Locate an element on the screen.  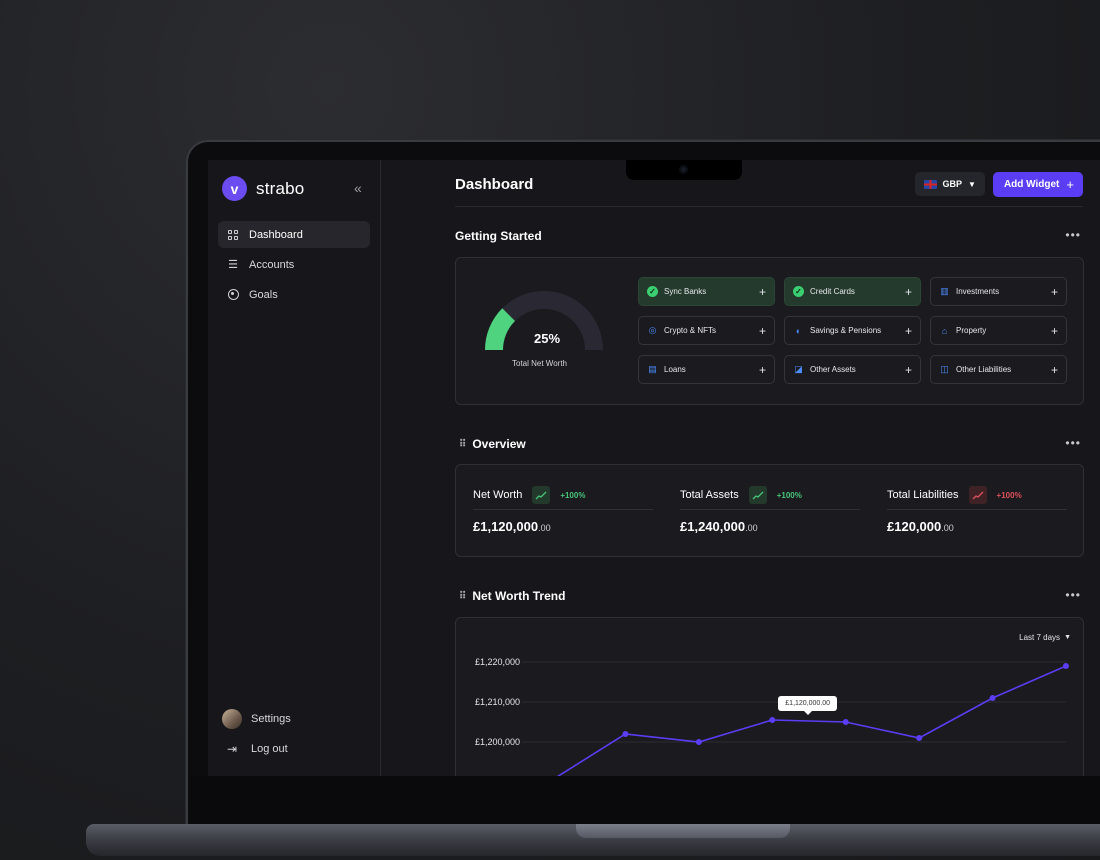
metric-total-liabilities: Total Liabilities +100% £120,000.00 is located at coordinates (977, 509).